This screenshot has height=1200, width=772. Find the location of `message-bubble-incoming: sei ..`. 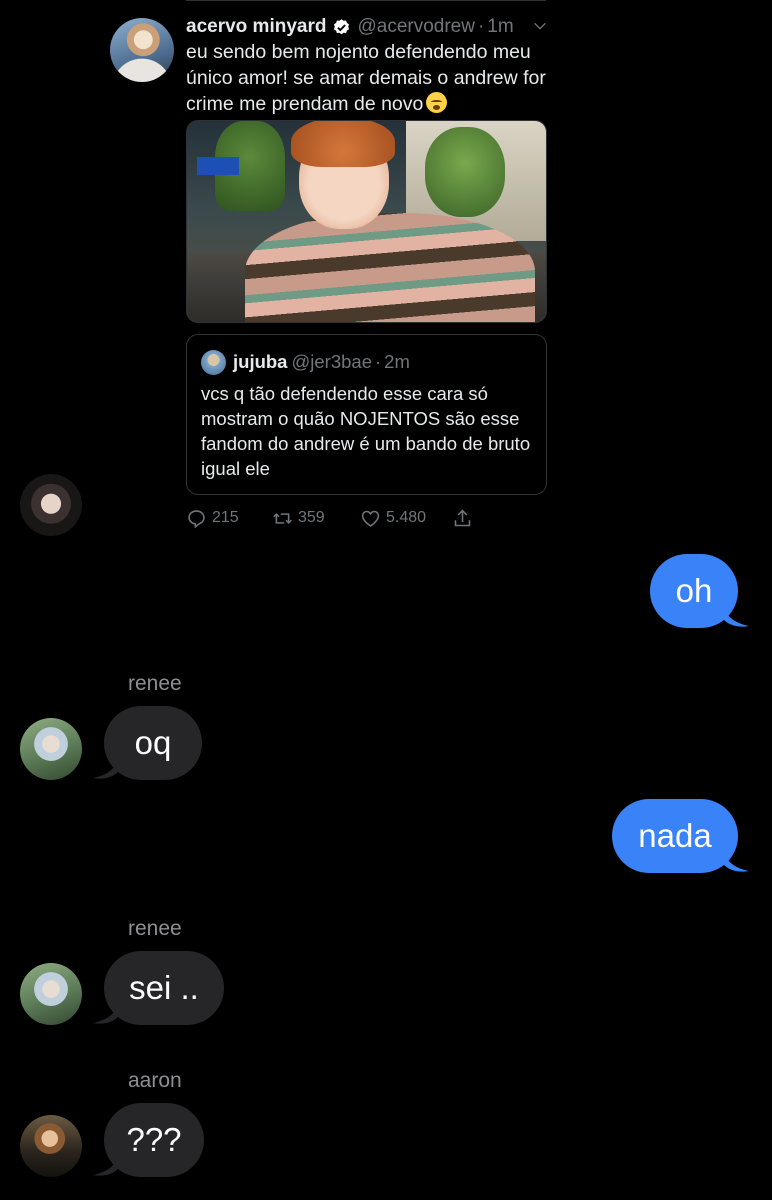

message-bubble-incoming: sei .. is located at coordinates (164, 988).